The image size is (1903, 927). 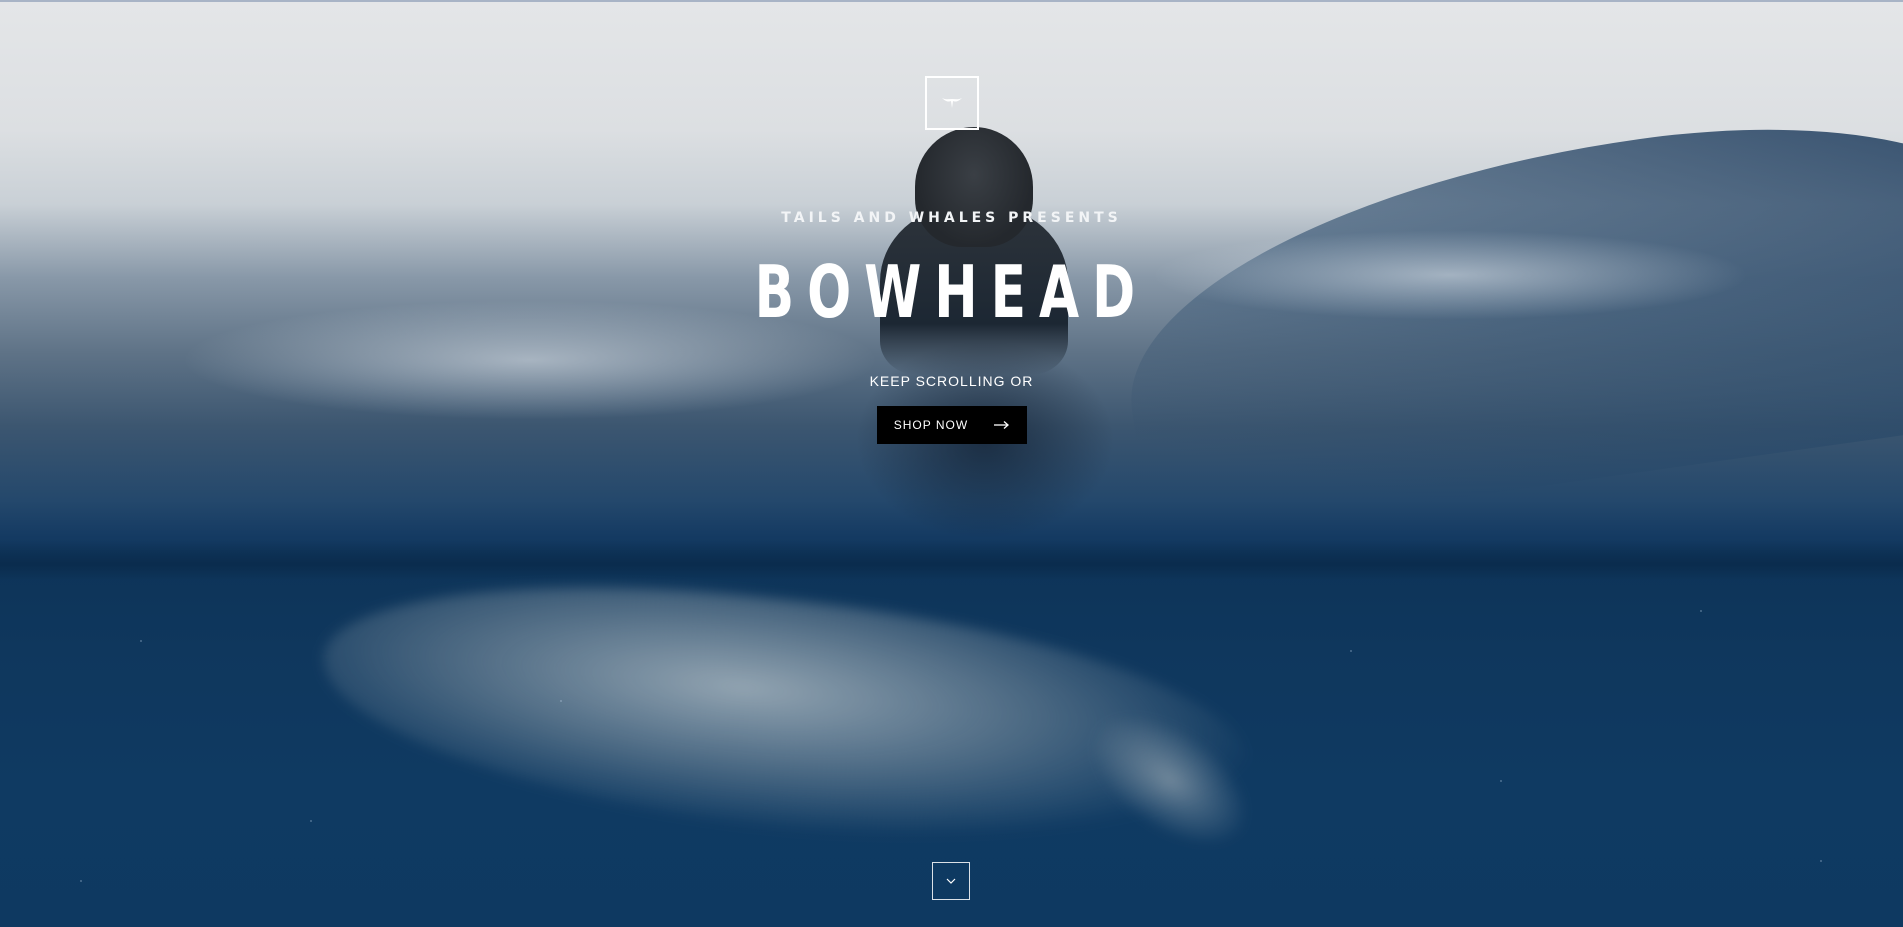 What do you see at coordinates (951, 381) in the screenshot?
I see `tagline-text: KEEP SCROLLING OR` at bounding box center [951, 381].